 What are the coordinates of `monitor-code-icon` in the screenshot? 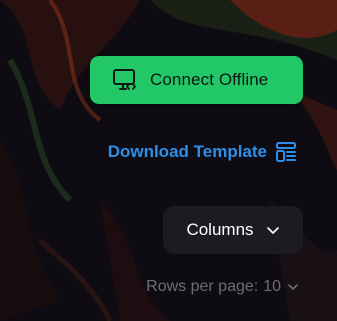 It's located at (125, 80).